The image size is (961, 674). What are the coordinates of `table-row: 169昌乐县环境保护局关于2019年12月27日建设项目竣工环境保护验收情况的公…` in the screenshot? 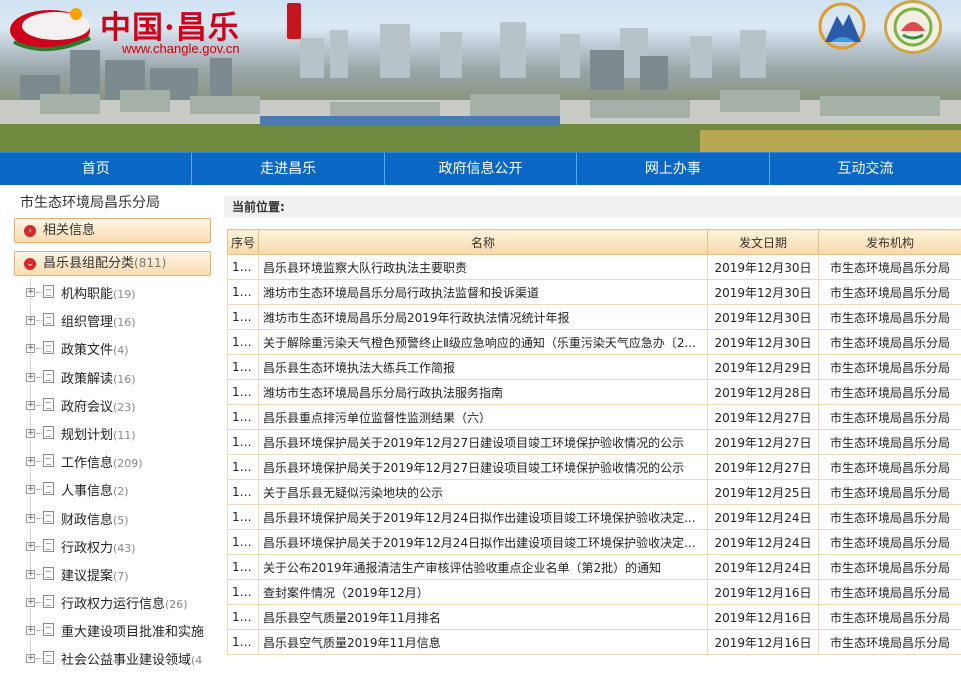 It's located at (594, 467).